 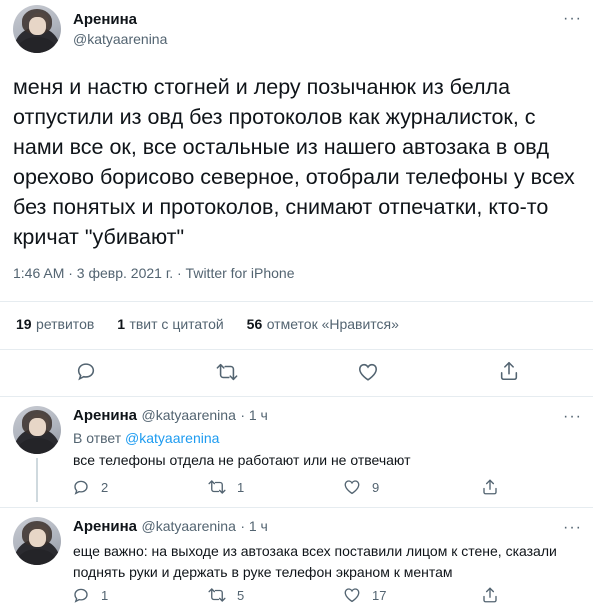 I want to click on like-button: 9, so click(x=361, y=487).